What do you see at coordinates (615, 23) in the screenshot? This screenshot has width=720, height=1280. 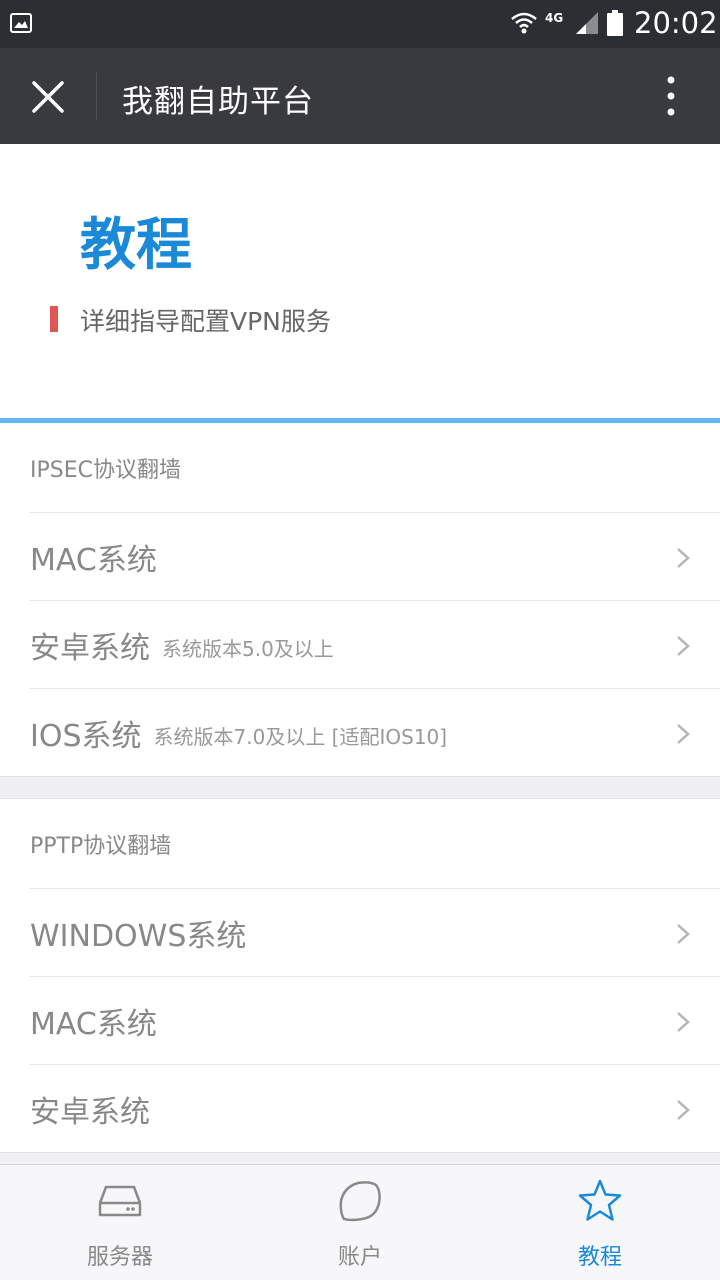 I see `battery-icon` at bounding box center [615, 23].